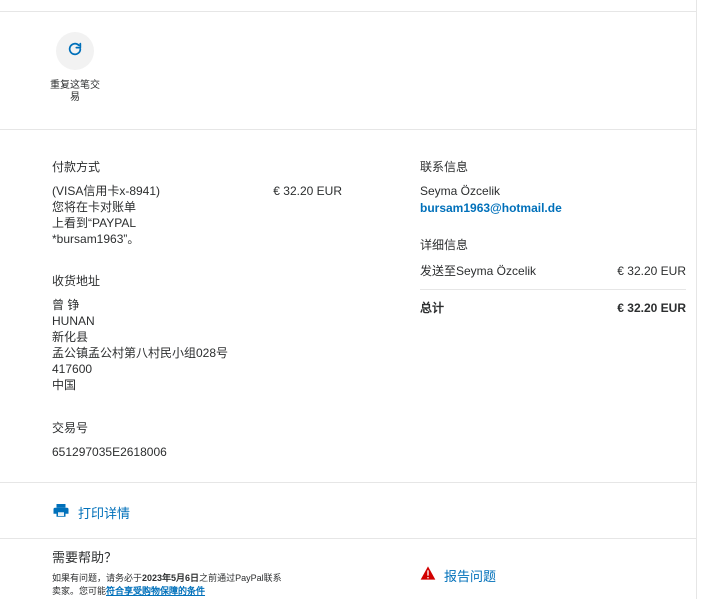 The width and height of the screenshot is (709, 599). Describe the element at coordinates (171, 578) in the screenshot. I see `help-desc-date: 2023年5月6日` at that location.